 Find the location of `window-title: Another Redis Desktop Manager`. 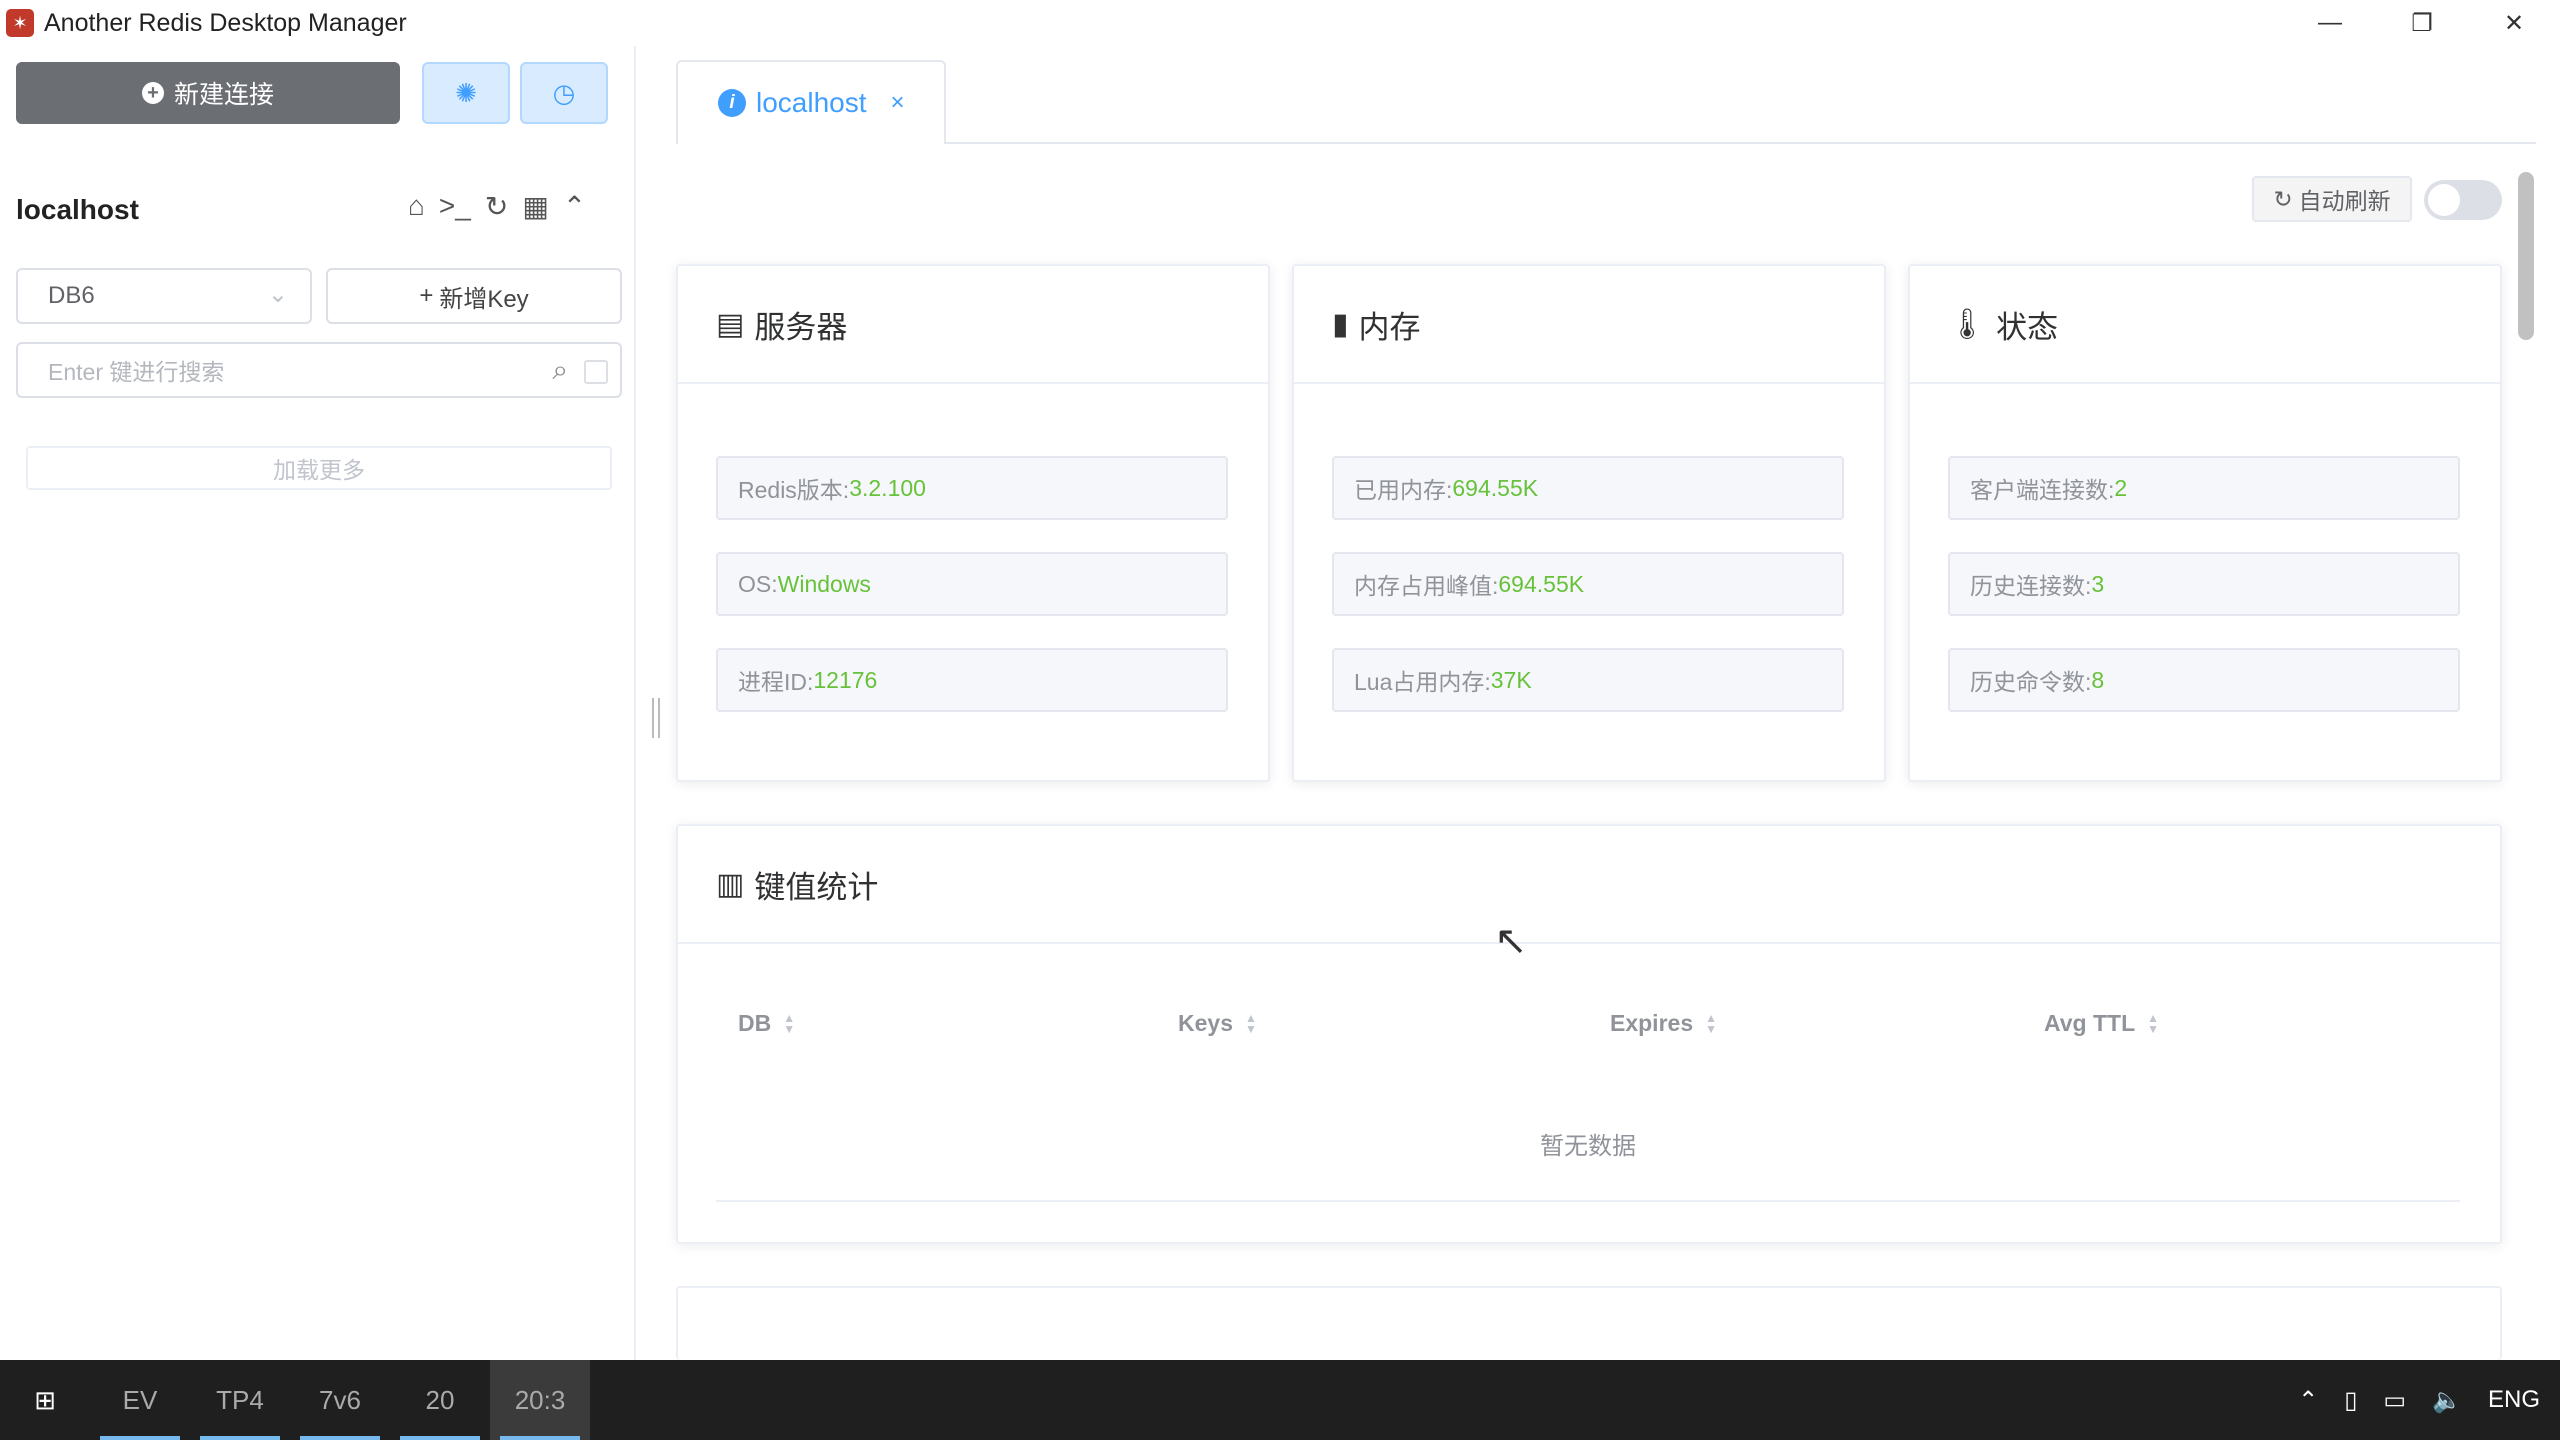

window-title: Another Redis Desktop Manager is located at coordinates (225, 22).